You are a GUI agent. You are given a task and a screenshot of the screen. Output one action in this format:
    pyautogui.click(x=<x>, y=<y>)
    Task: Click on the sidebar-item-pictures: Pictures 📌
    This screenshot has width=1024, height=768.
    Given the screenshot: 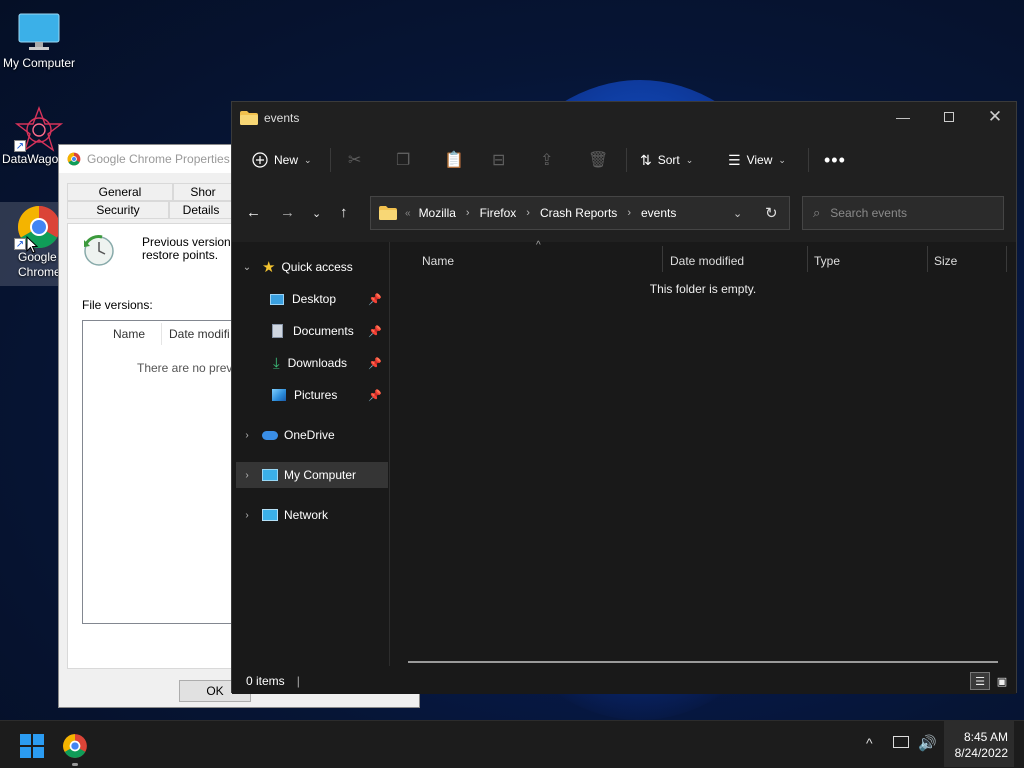 What is the action you would take?
    pyautogui.click(x=312, y=395)
    